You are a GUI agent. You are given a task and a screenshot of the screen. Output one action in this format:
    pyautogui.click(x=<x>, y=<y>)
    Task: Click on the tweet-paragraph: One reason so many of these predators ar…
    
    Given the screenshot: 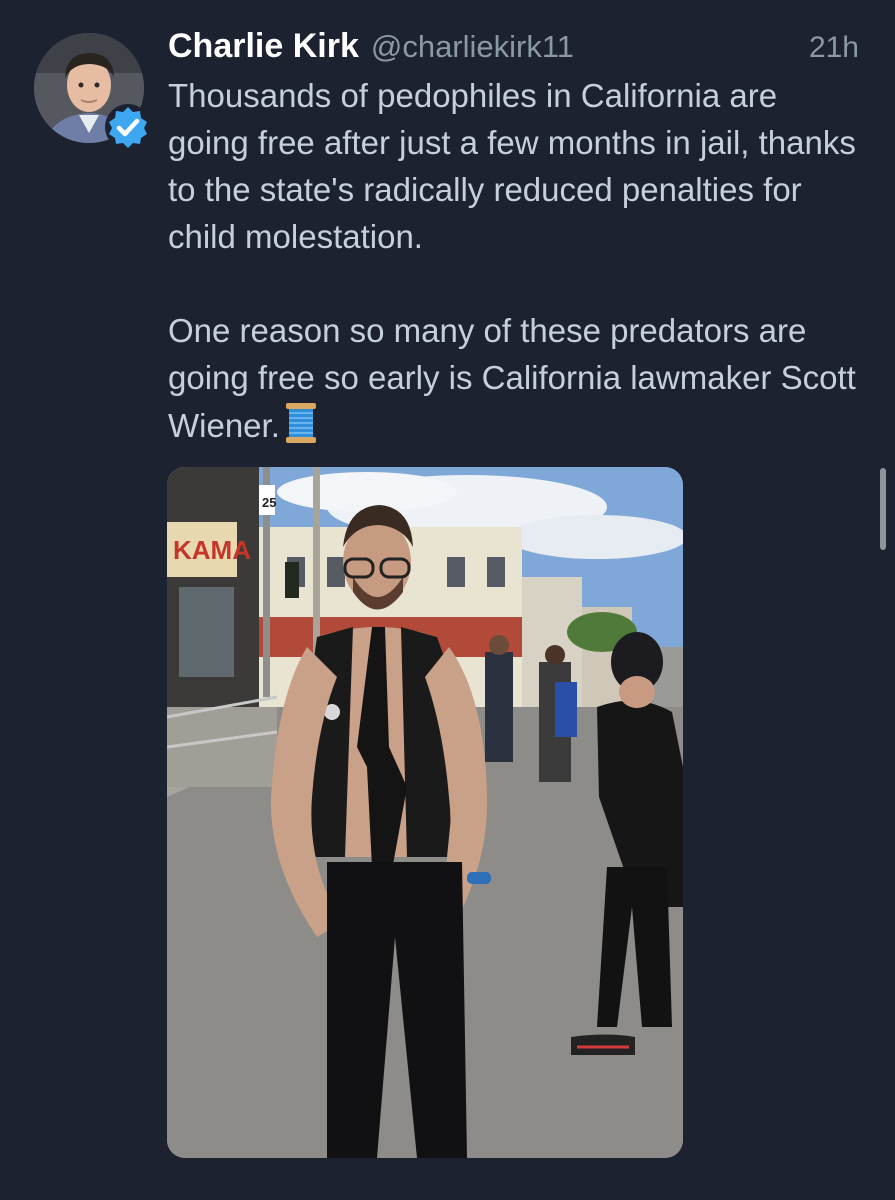 What is the action you would take?
    pyautogui.click(x=513, y=382)
    